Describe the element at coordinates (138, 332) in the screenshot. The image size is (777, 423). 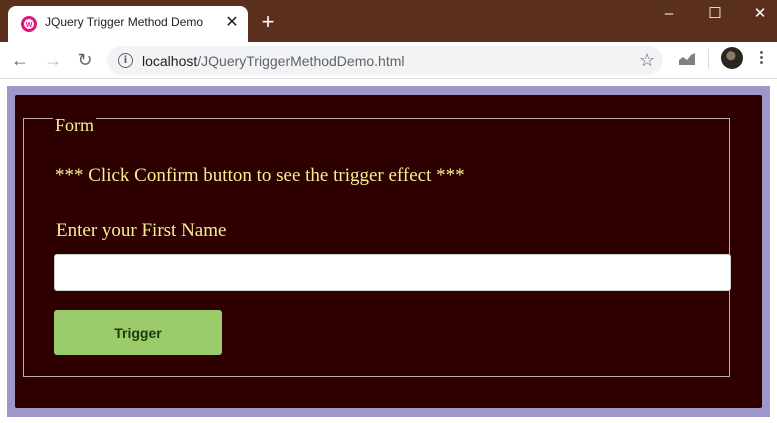
I see `trigger-button: Trigger` at that location.